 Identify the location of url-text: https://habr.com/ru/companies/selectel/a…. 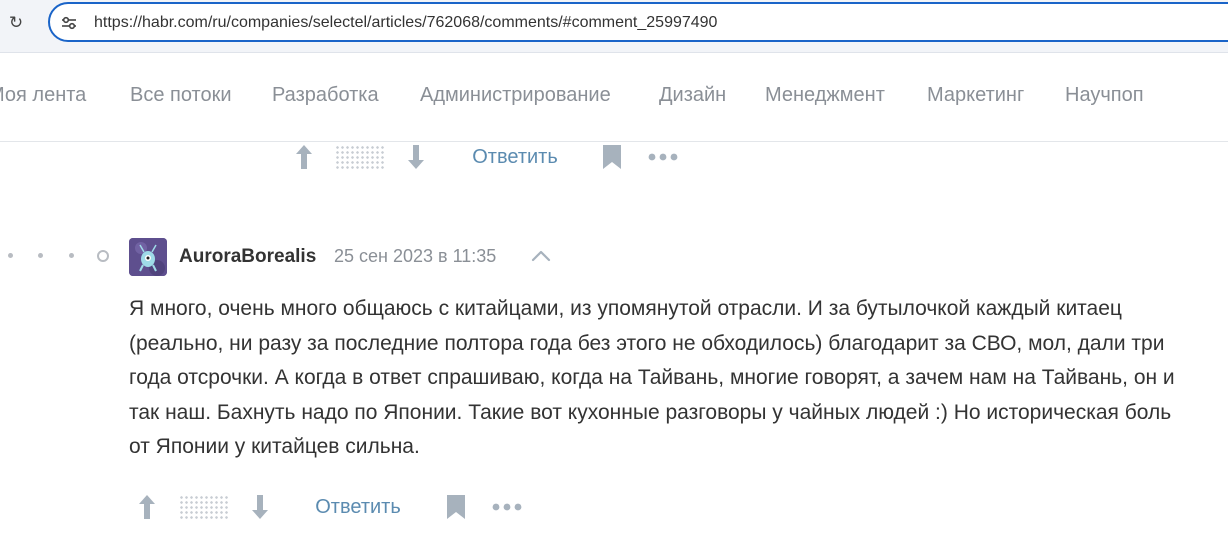
(406, 22).